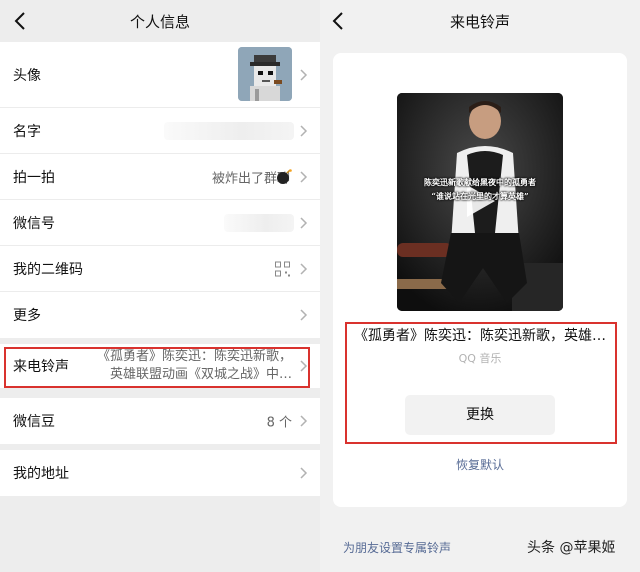  I want to click on name-redacted, so click(229, 130).